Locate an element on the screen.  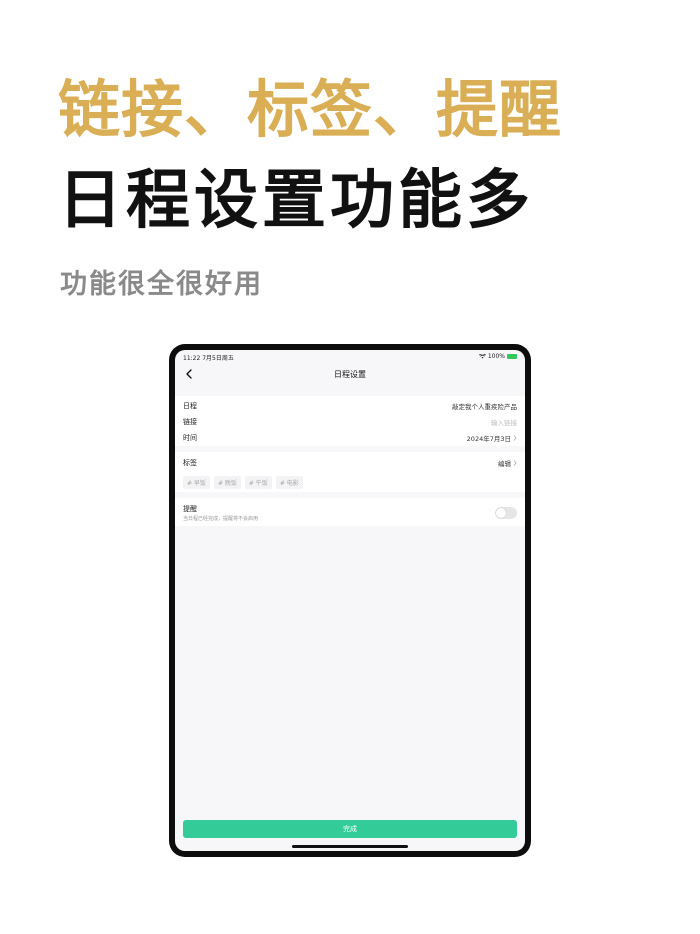
time-value-group: 2024年7月3日 is located at coordinates (492, 438).